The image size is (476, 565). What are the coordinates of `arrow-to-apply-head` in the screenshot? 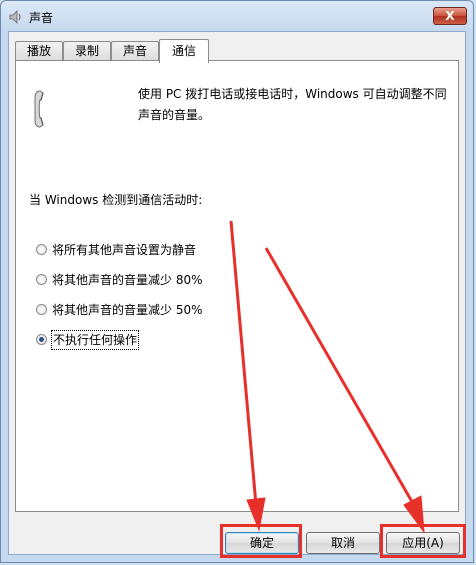 It's located at (414, 514).